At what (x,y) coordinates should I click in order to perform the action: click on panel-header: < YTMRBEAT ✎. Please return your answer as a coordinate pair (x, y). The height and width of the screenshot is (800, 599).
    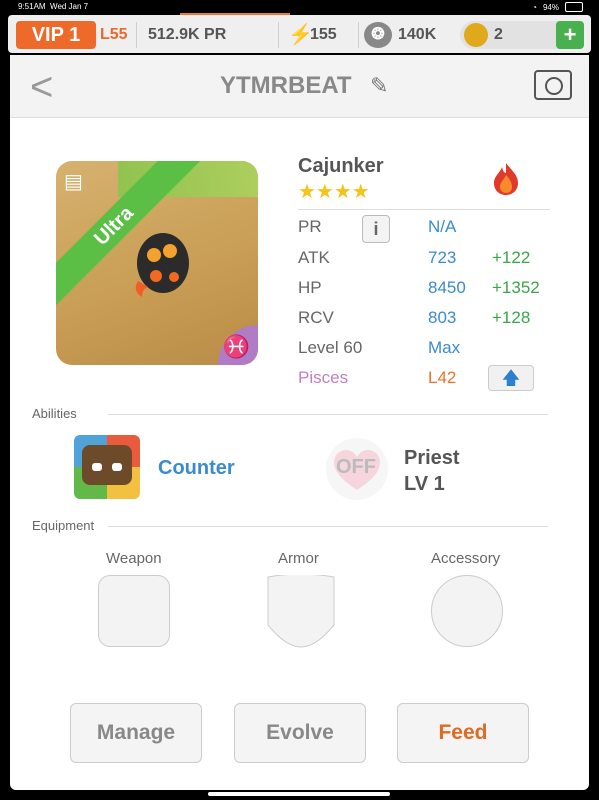
    Looking at the image, I should click on (299, 86).